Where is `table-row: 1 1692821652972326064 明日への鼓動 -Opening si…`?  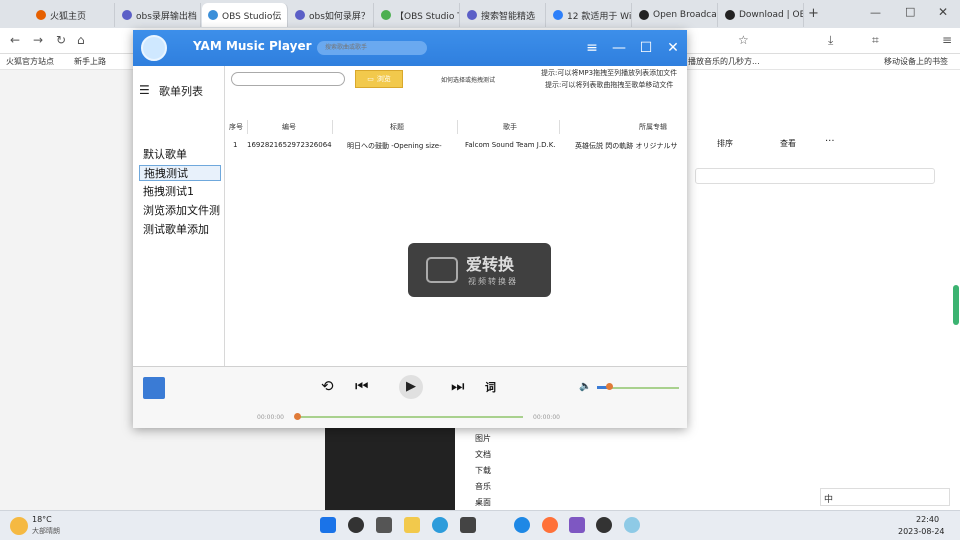 table-row: 1 1692821652972326064 明日への鼓動 -Opening si… is located at coordinates (457, 147).